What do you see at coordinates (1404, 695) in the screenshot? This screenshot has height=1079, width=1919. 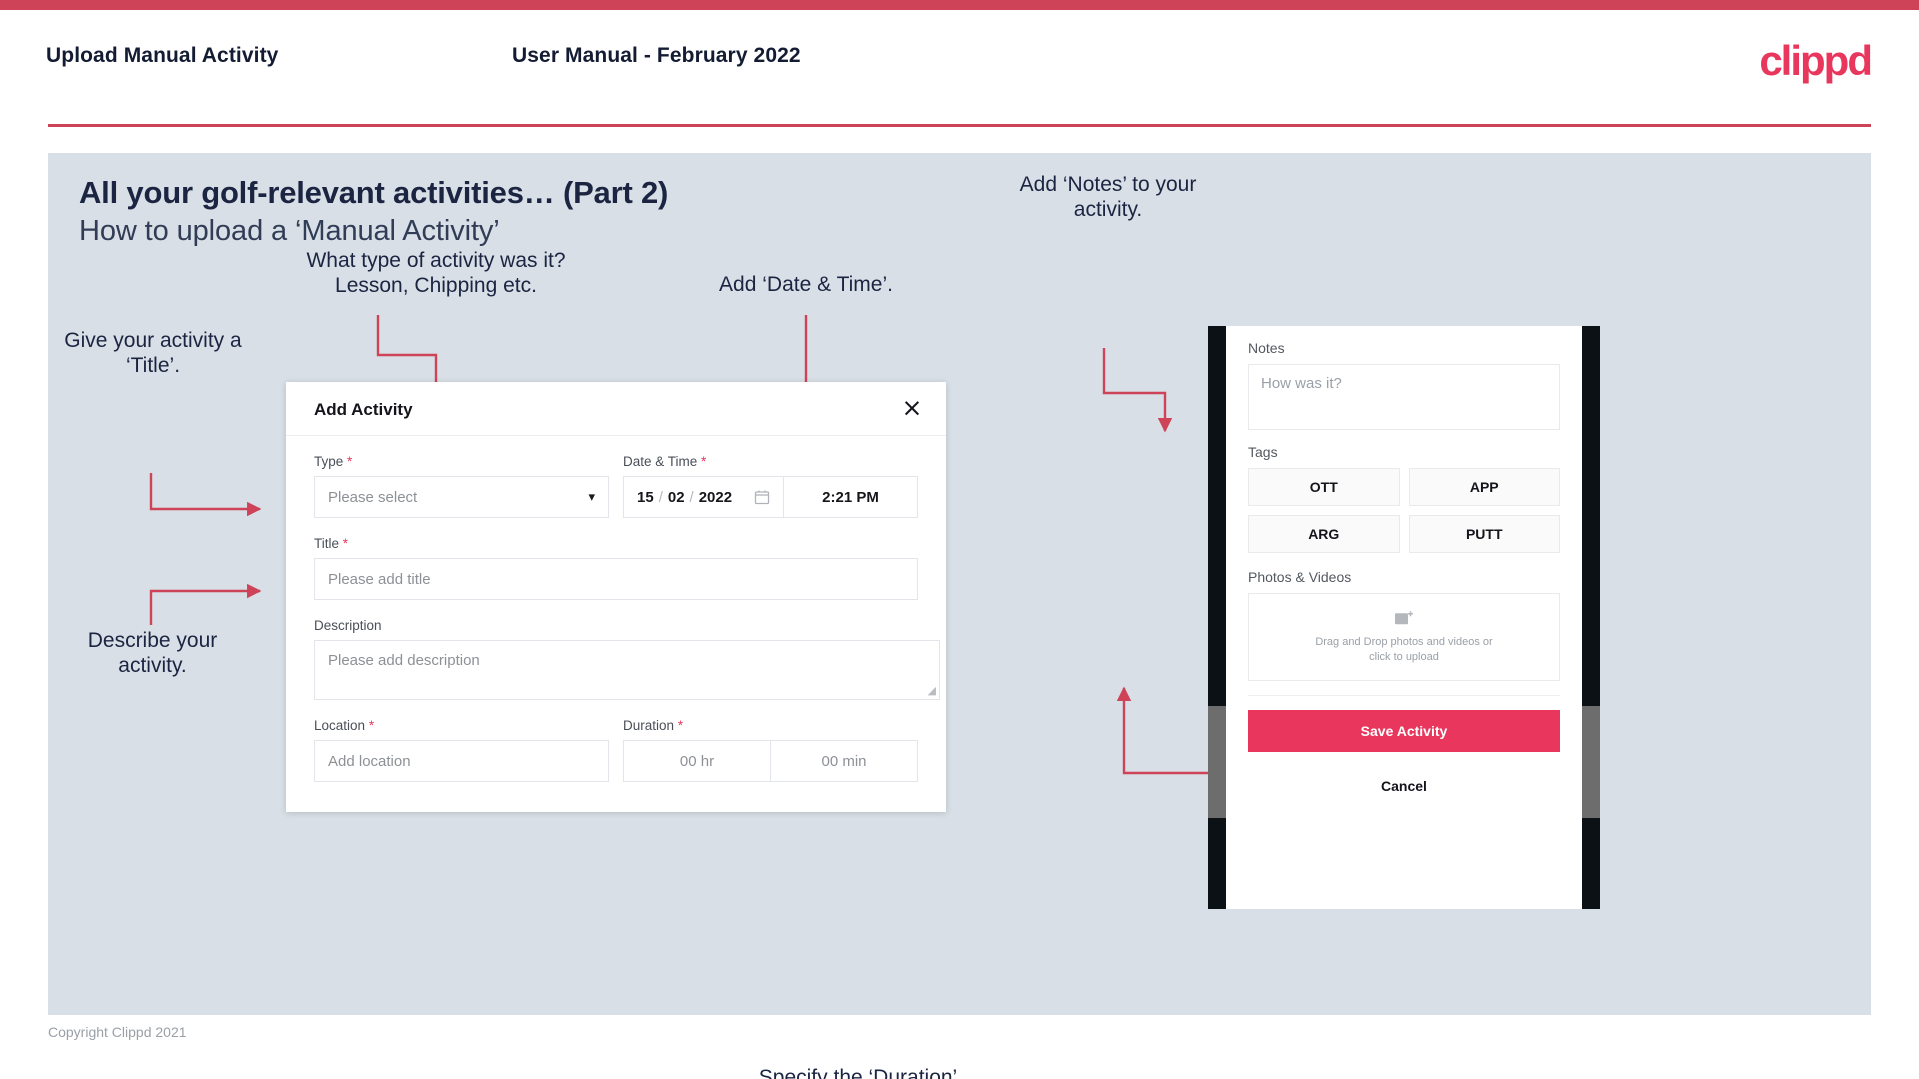 I see `phone-divider` at bounding box center [1404, 695].